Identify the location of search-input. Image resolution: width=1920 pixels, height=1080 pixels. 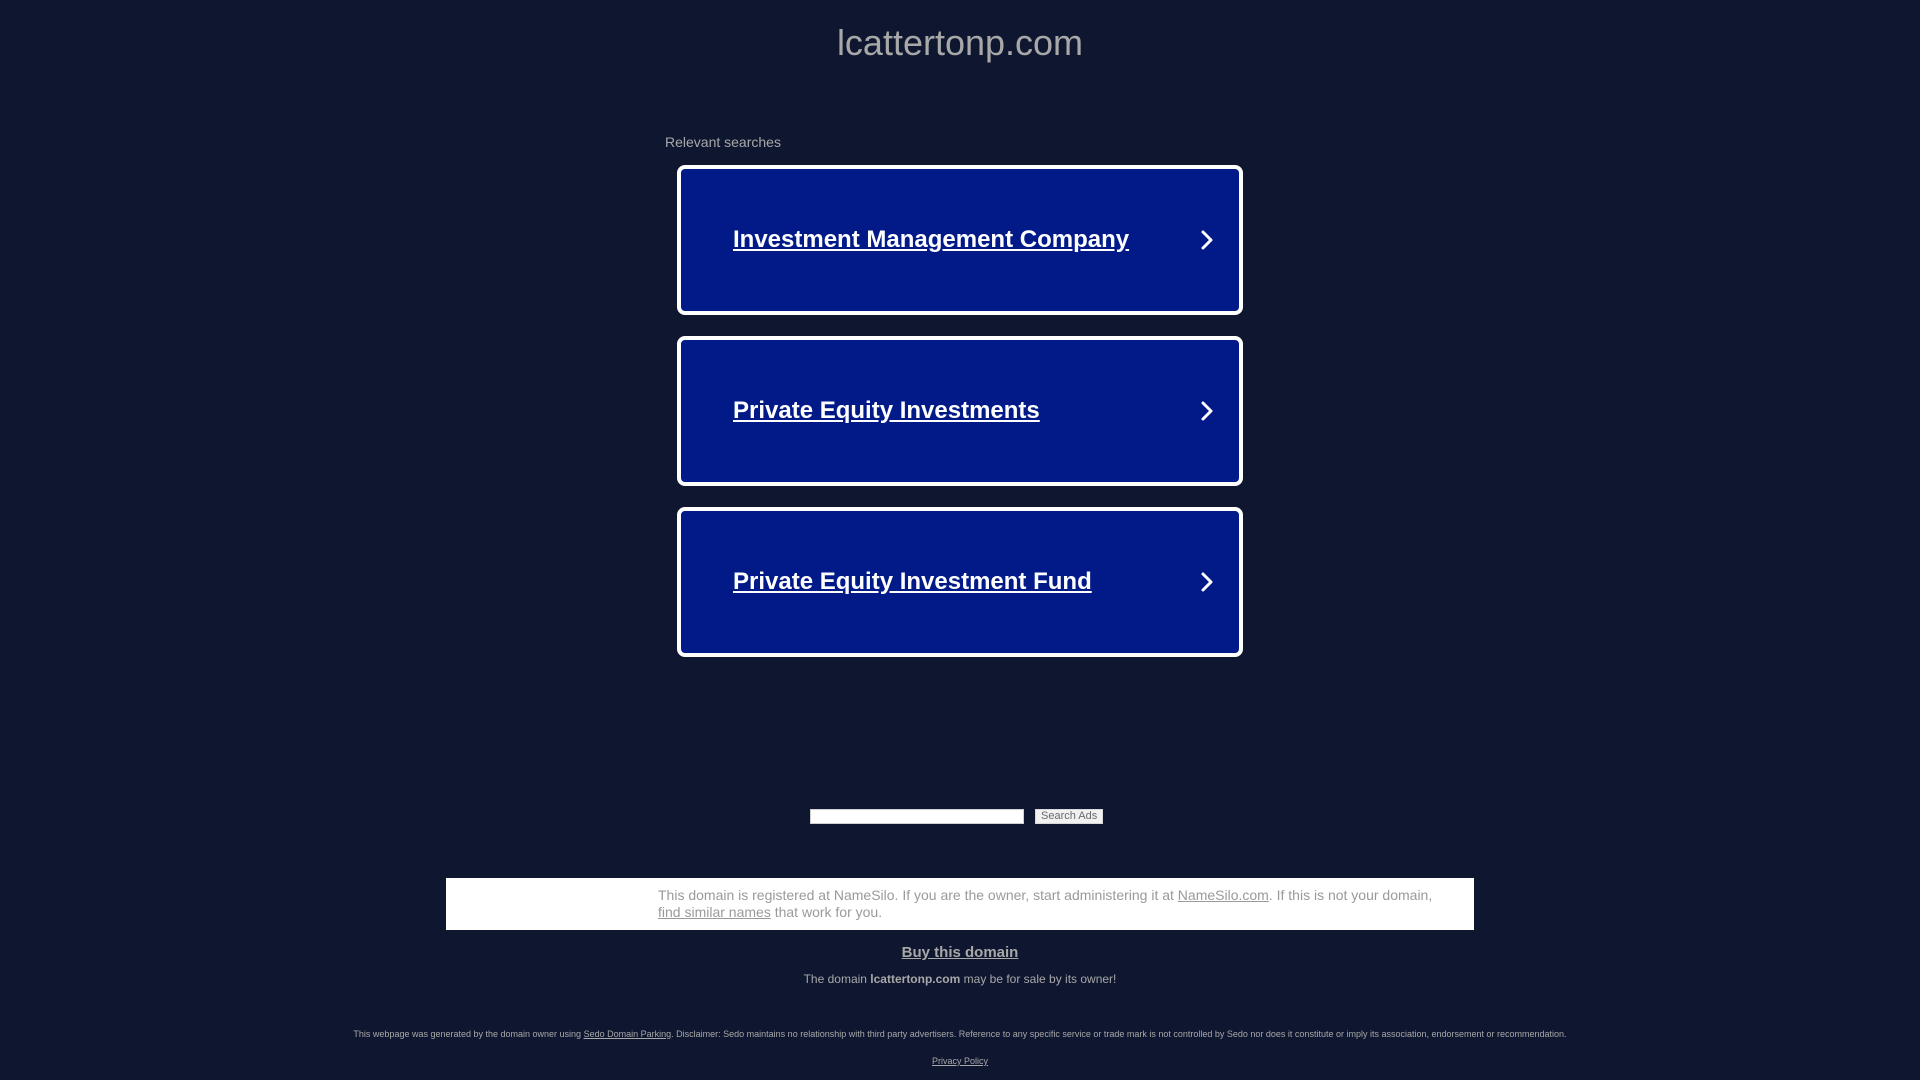
(917, 816).